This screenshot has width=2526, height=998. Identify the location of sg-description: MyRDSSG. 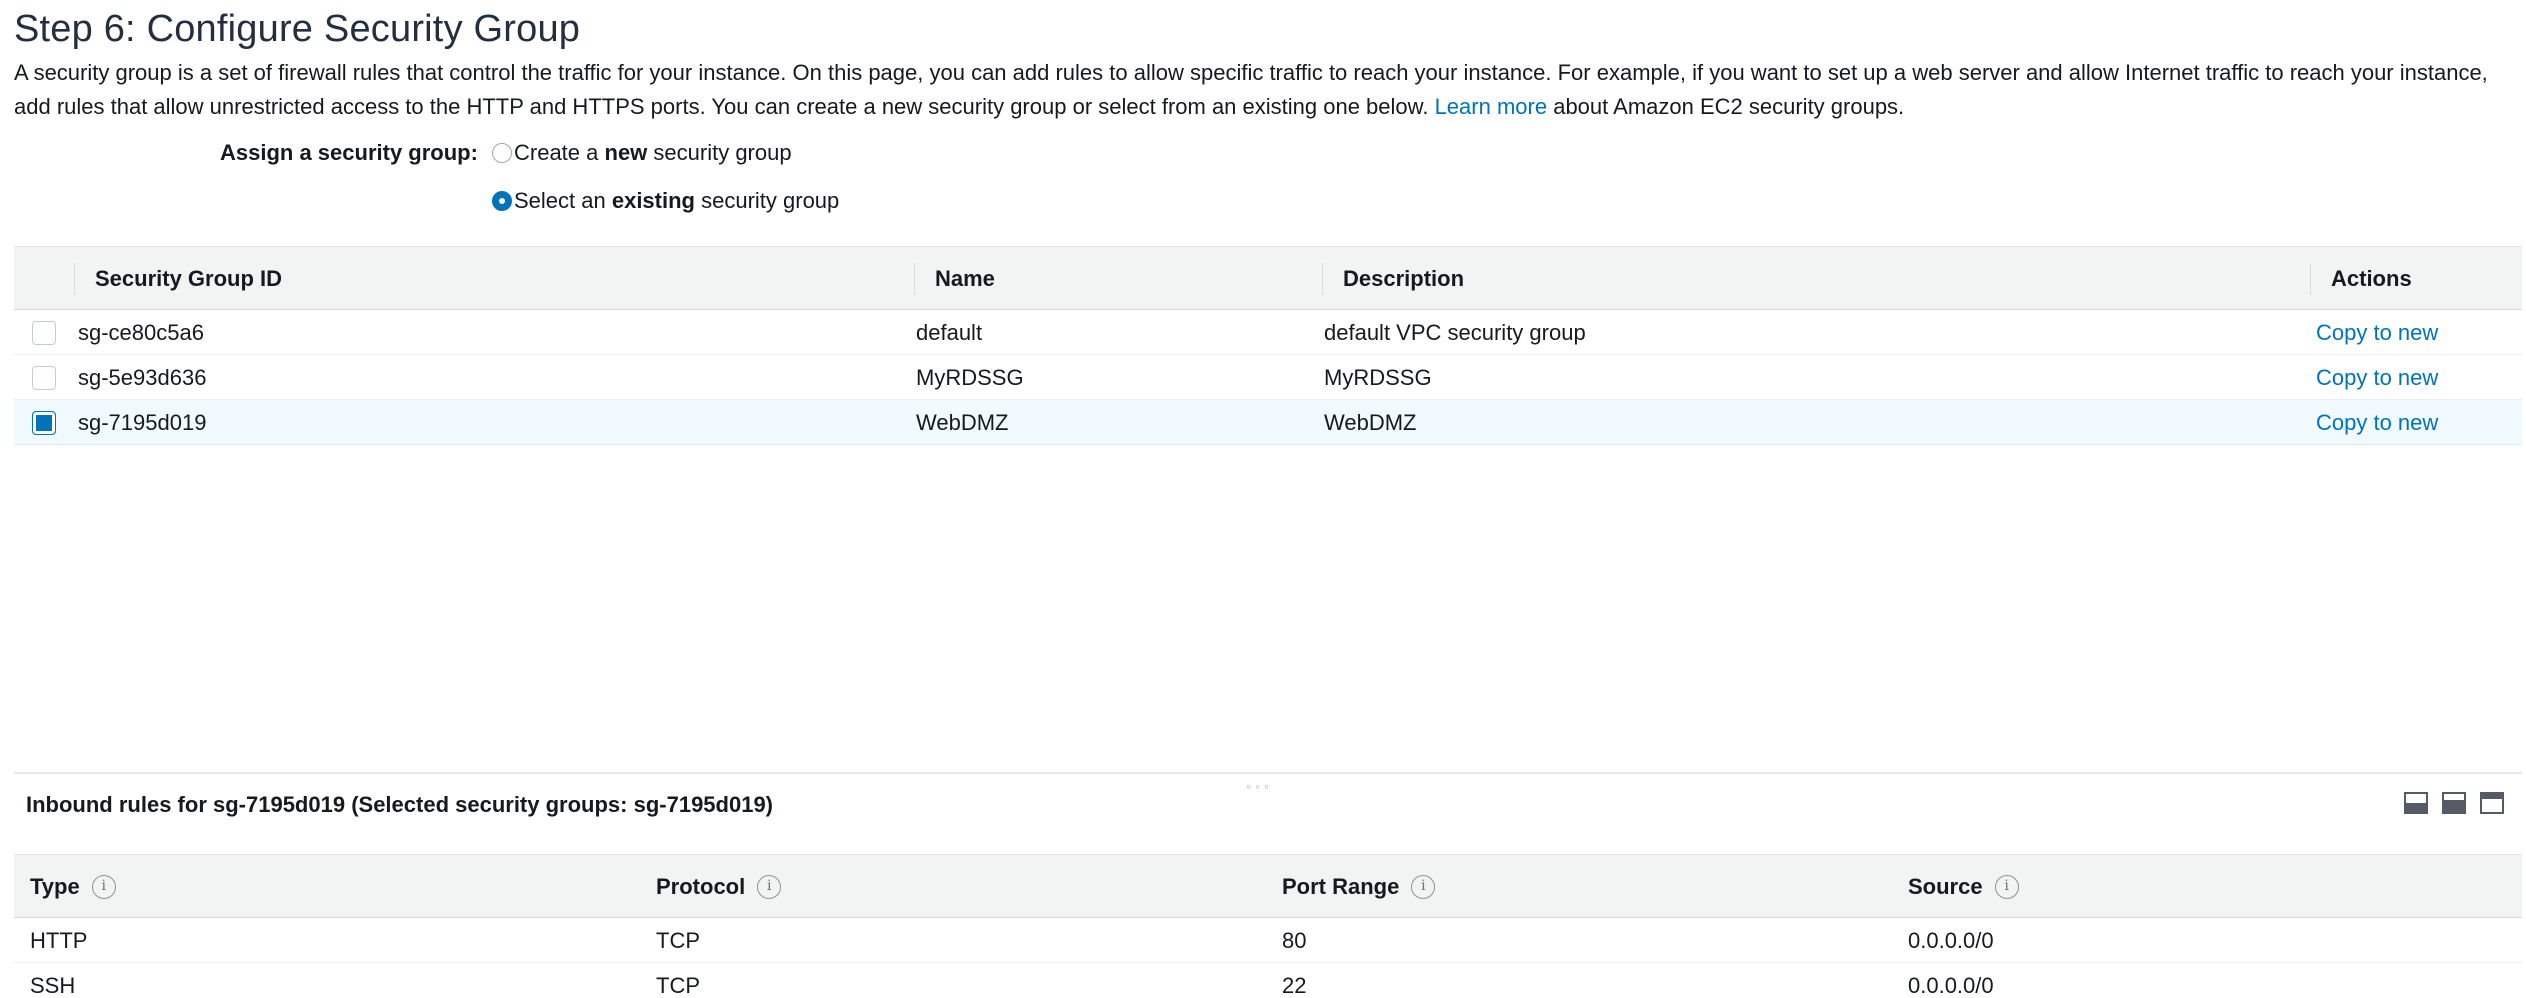
(1378, 377).